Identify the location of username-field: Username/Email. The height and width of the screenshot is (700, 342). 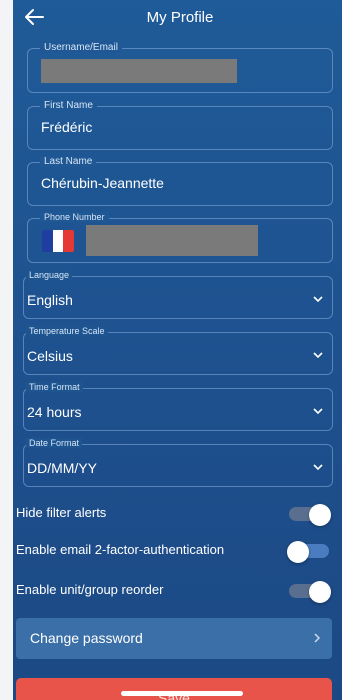
(180, 67).